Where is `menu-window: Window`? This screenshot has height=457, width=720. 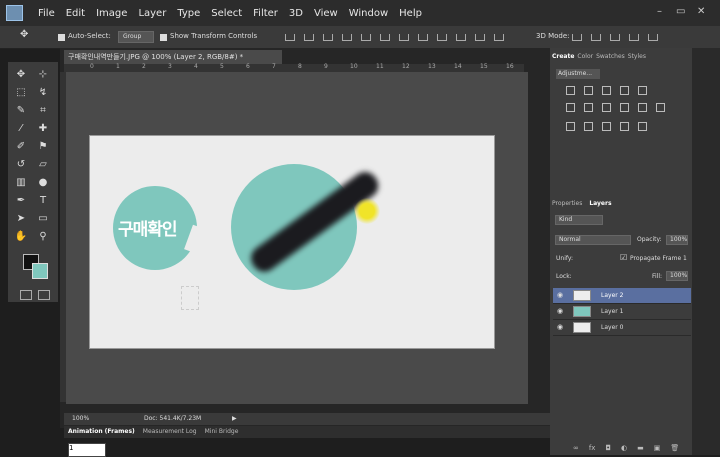
menu-window: Window is located at coordinates (368, 13).